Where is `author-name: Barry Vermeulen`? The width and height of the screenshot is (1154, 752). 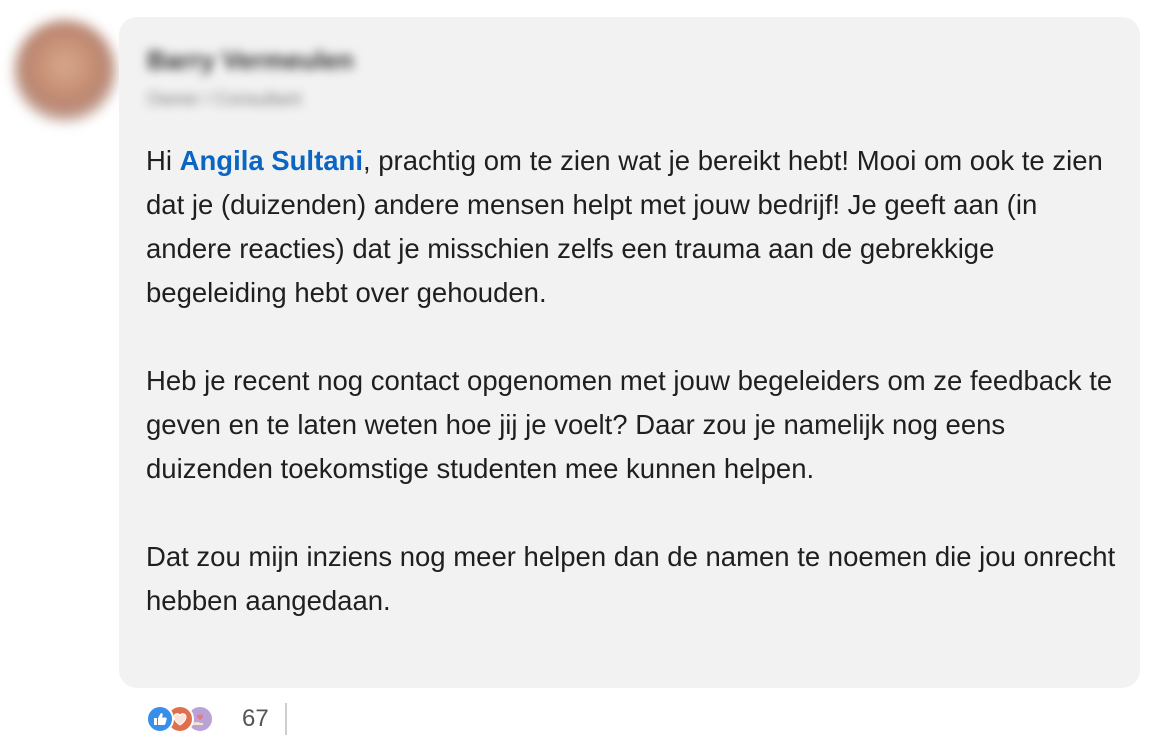 author-name: Barry Vermeulen is located at coordinates (250, 60).